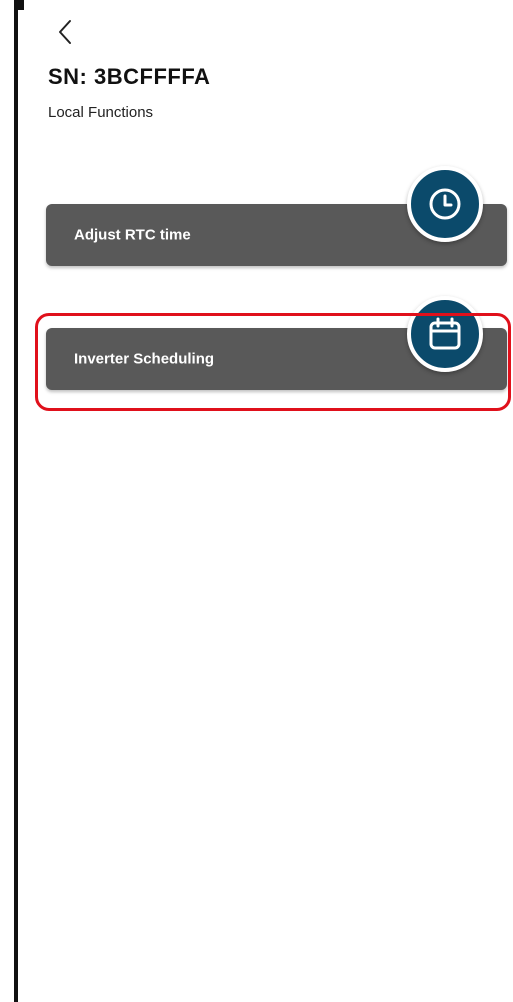  I want to click on clock-icon, so click(445, 204).